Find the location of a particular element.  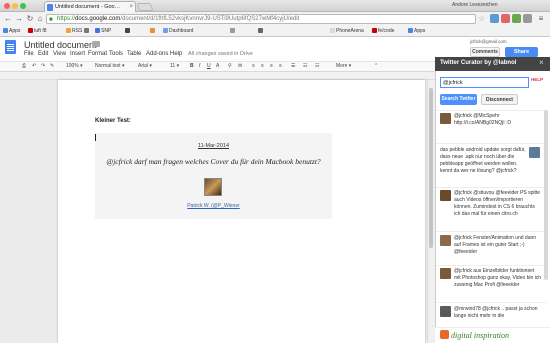

more-button: More ▾ is located at coordinates (343, 66).